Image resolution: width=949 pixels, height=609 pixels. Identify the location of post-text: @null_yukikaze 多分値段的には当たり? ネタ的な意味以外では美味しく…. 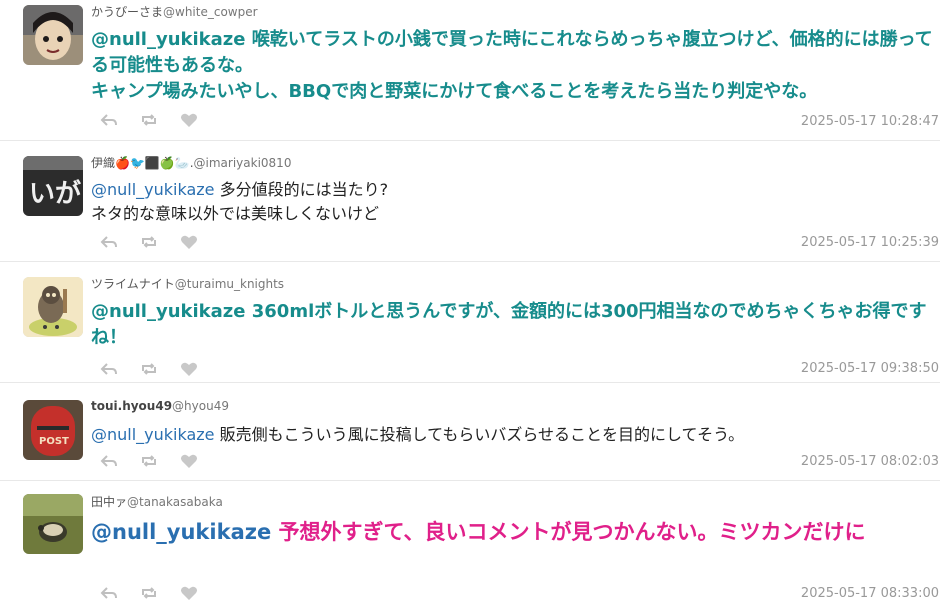
(515, 202).